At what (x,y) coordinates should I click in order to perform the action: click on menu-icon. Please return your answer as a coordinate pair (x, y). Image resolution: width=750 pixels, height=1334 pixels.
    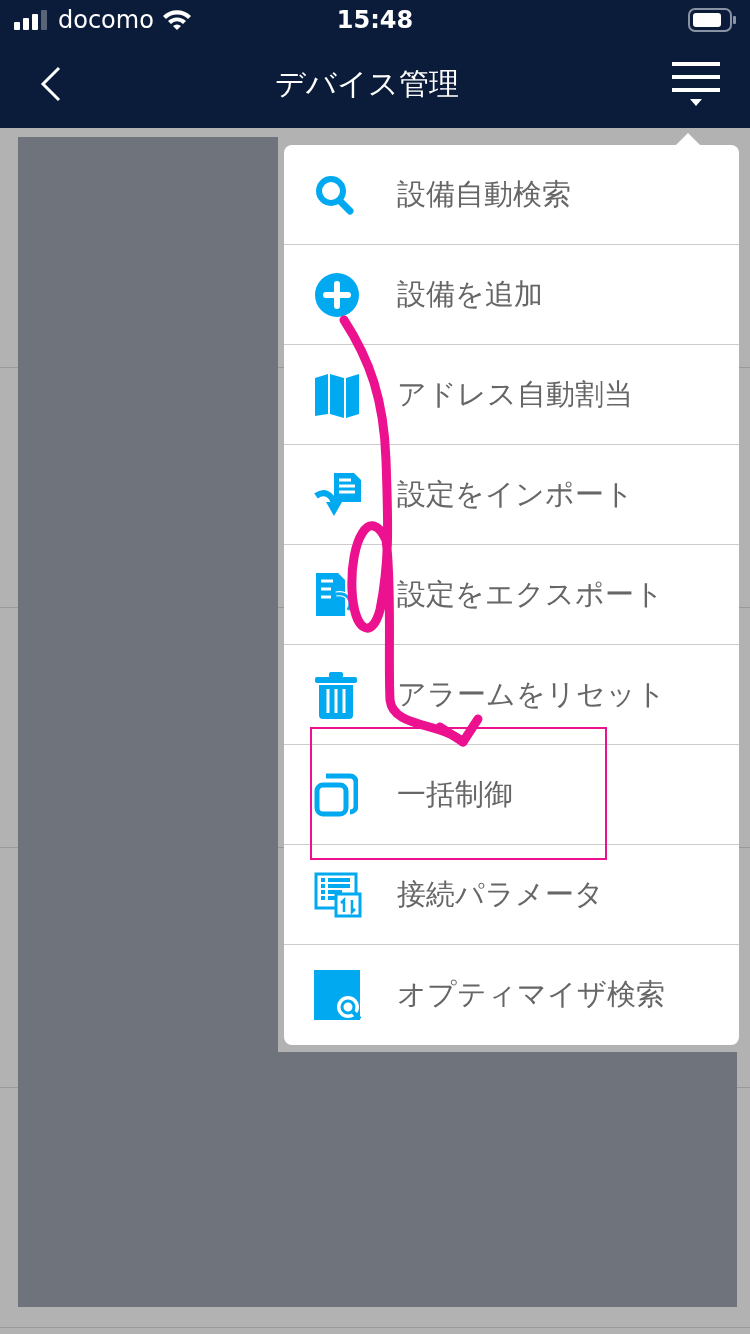
    Looking at the image, I should click on (696, 84).